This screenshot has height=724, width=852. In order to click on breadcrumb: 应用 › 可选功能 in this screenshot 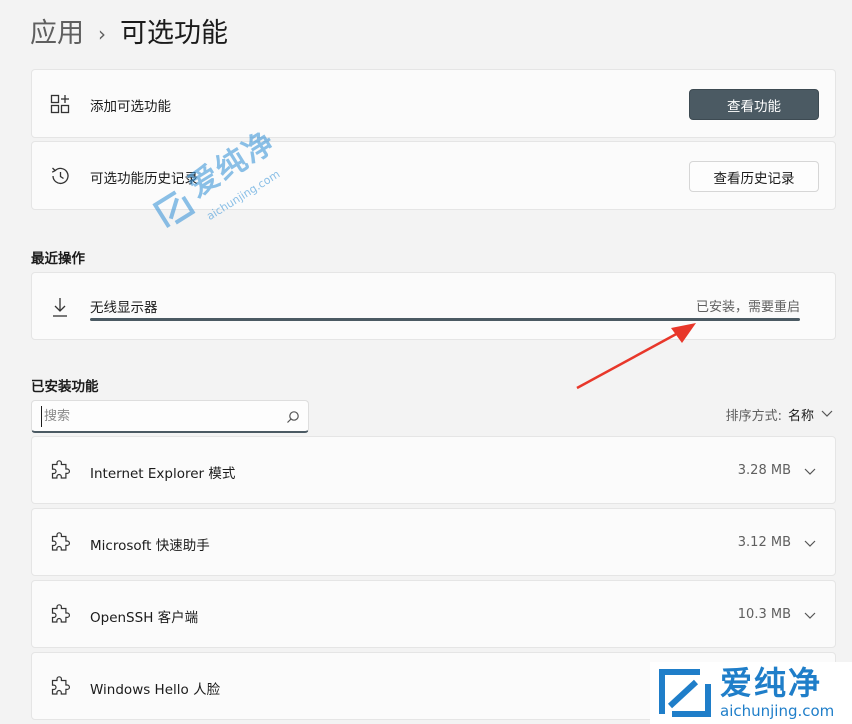, I will do `click(129, 34)`.